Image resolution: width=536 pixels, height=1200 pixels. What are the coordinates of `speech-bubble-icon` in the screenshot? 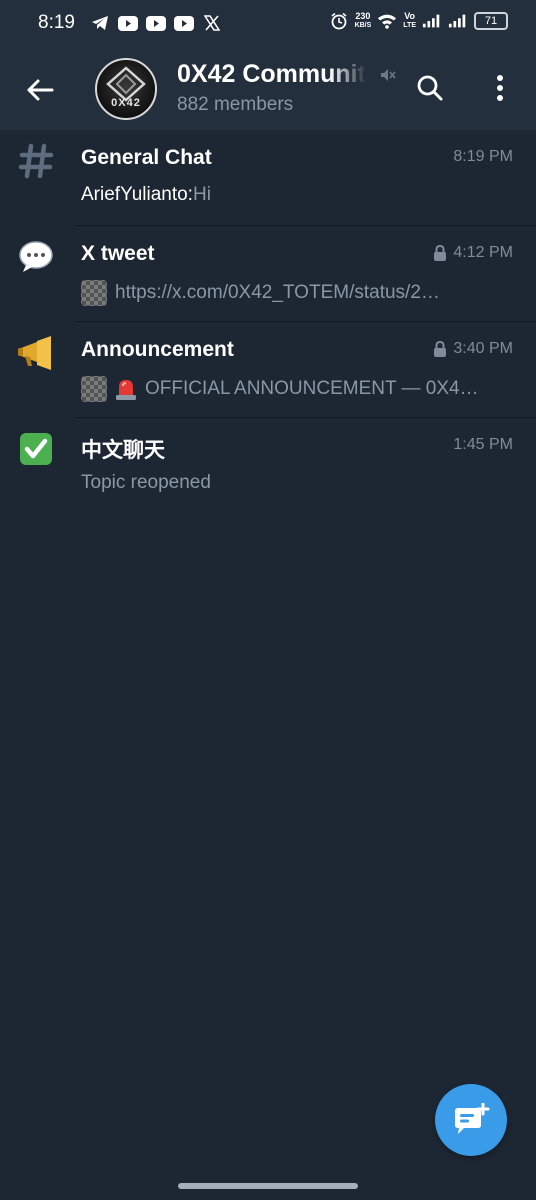 It's located at (36, 257).